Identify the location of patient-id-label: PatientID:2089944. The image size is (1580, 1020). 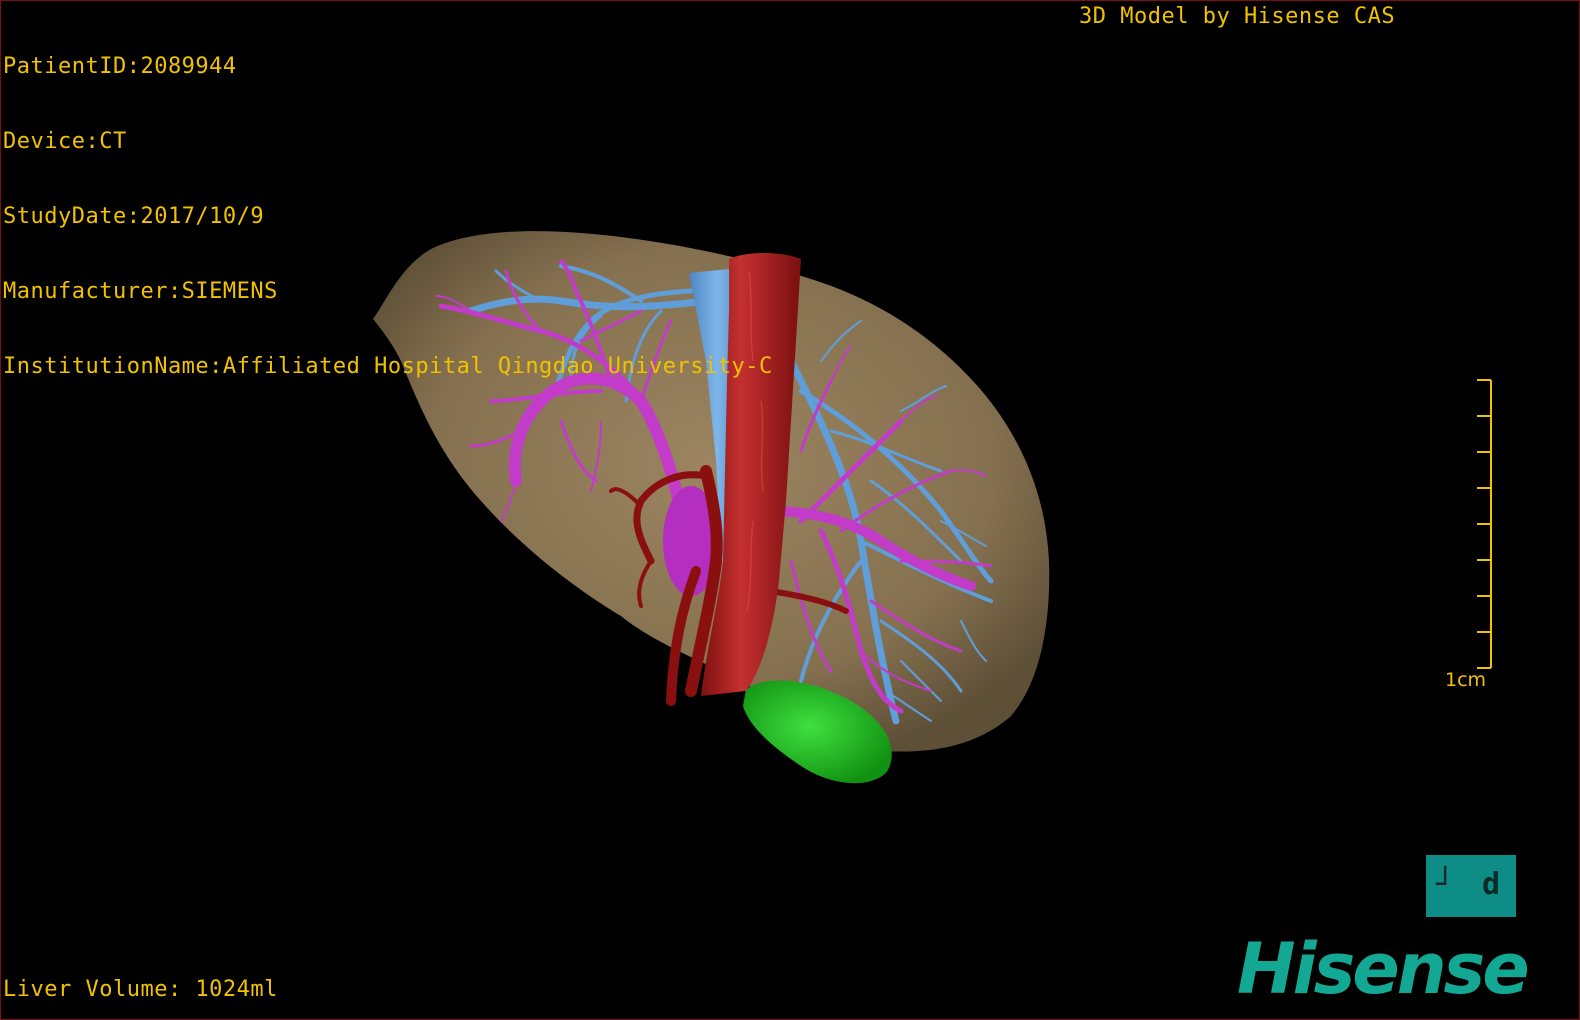
(120, 66).